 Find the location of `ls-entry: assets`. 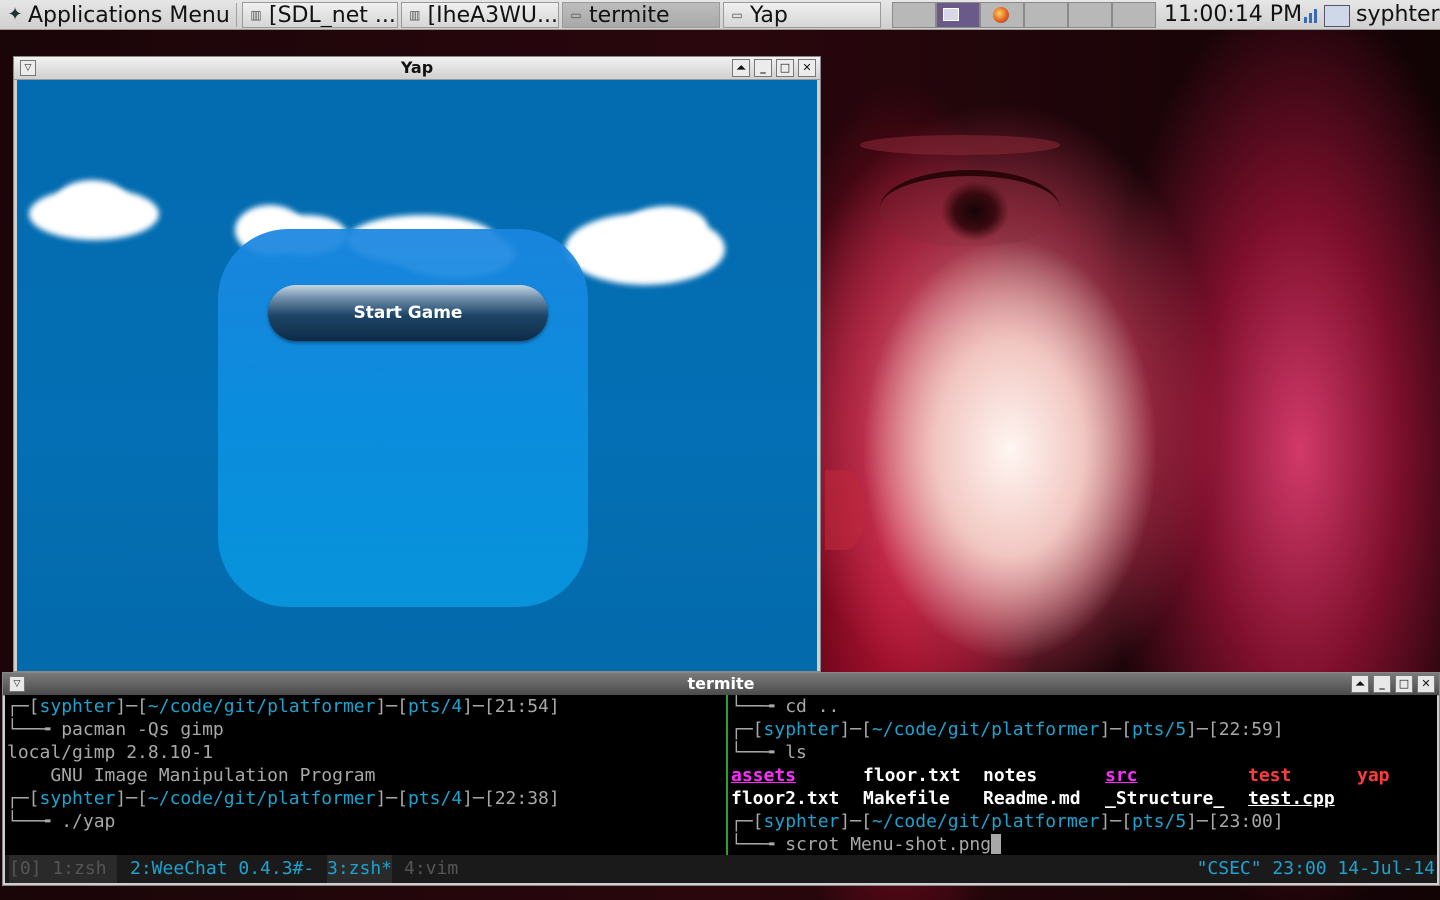

ls-entry: assets is located at coordinates (764, 775).